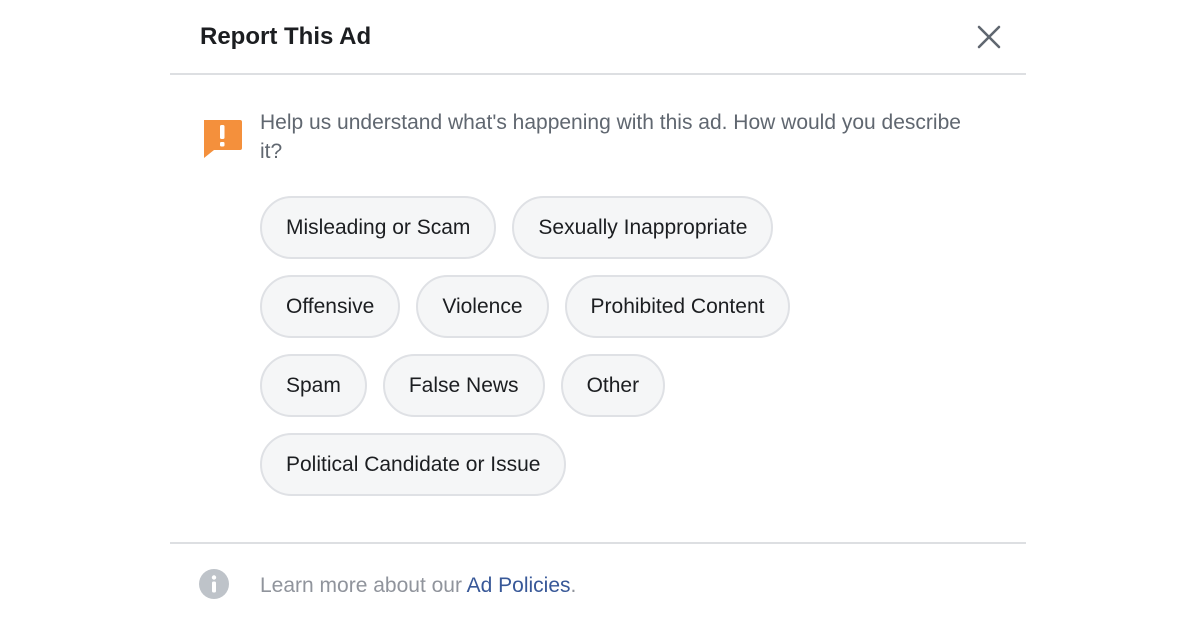 The height and width of the screenshot is (628, 1200). Describe the element at coordinates (482, 306) in the screenshot. I see `option-violence-button: Violence` at that location.